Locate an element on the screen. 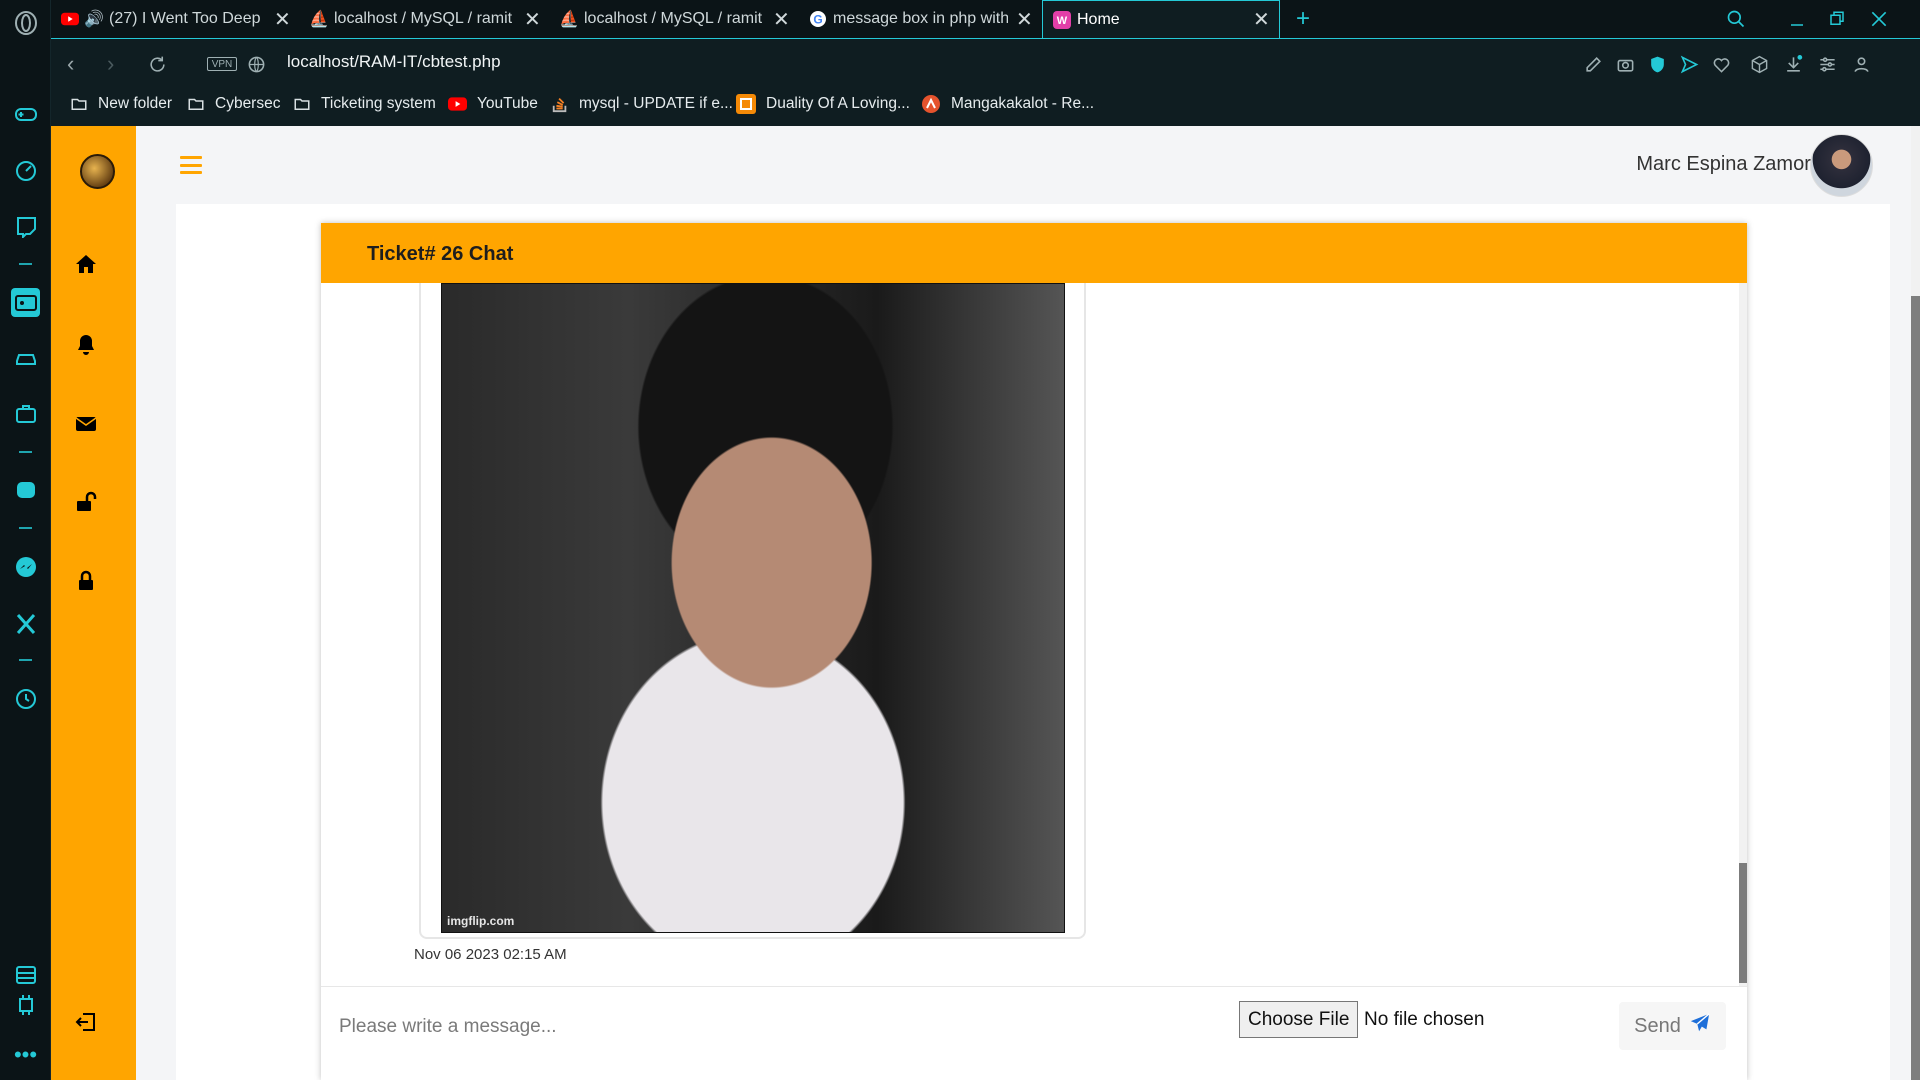 The width and height of the screenshot is (1920, 1080). messenger-icon is located at coordinates (25, 566).